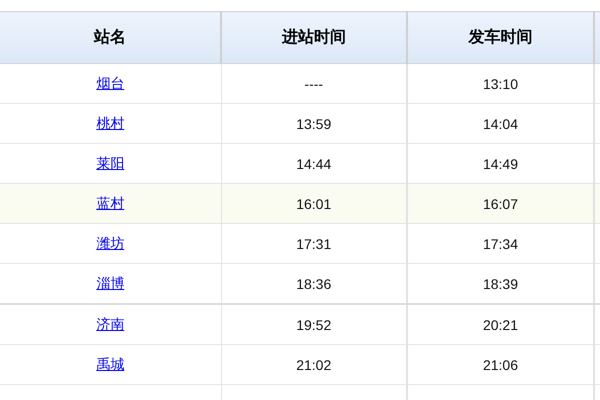 The width and height of the screenshot is (600, 400). What do you see at coordinates (110, 82) in the screenshot?
I see `station-link: 烟台` at bounding box center [110, 82].